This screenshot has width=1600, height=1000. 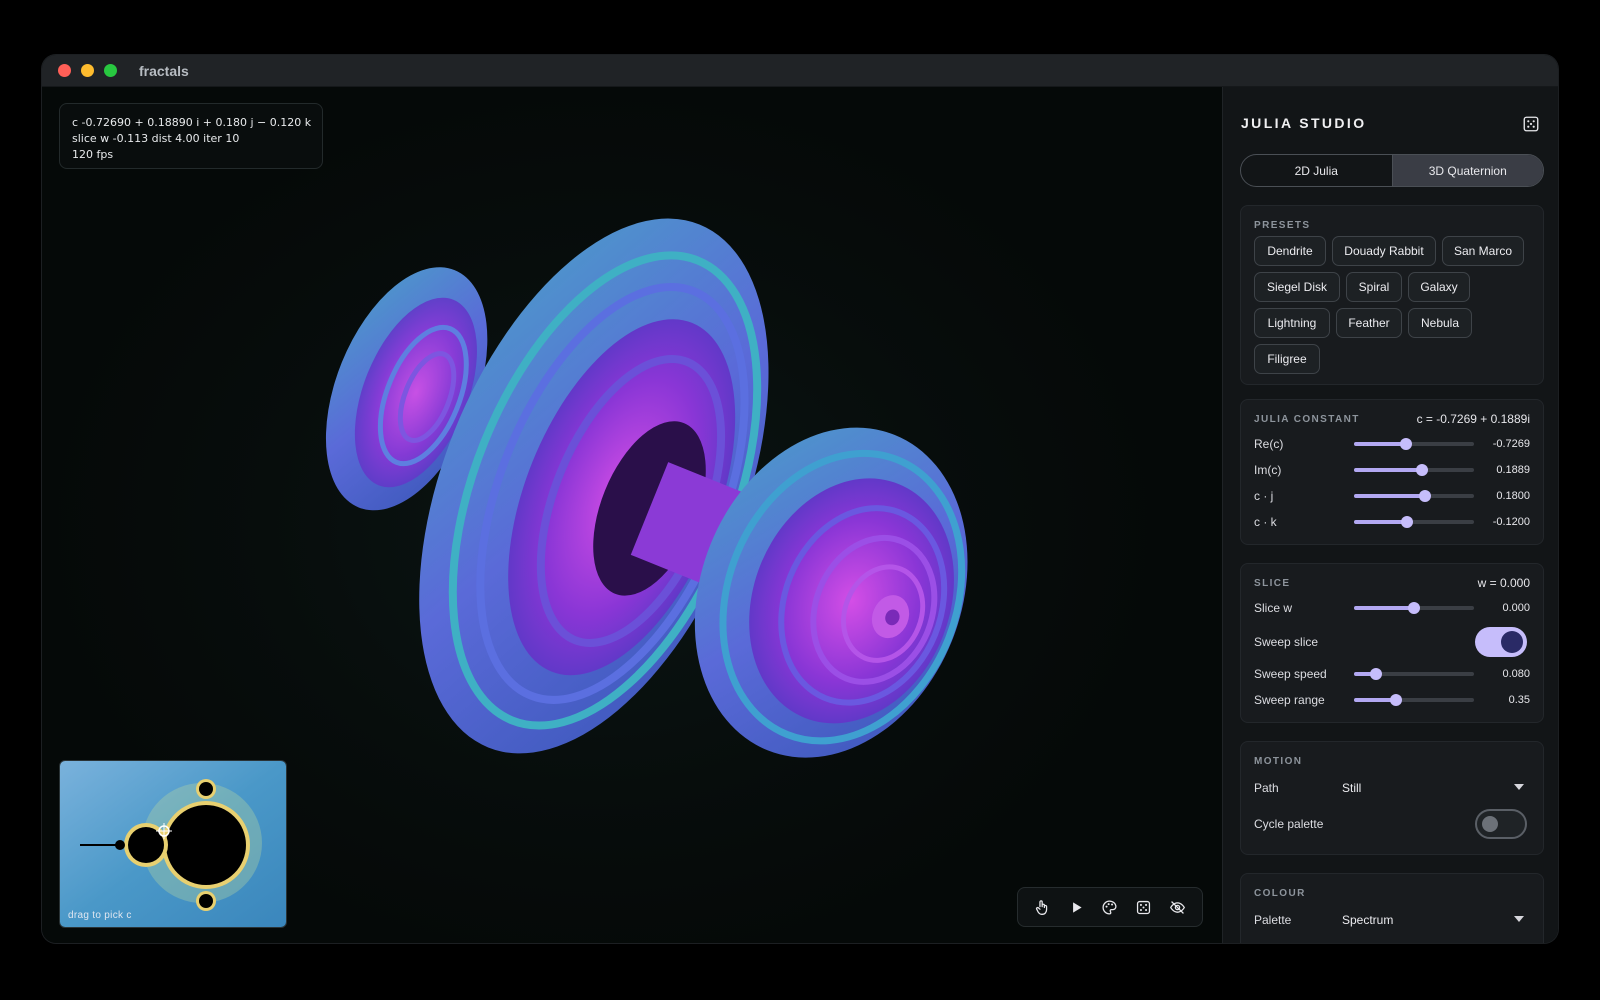 What do you see at coordinates (1272, 583) in the screenshot?
I see `slice-title: SLICE` at bounding box center [1272, 583].